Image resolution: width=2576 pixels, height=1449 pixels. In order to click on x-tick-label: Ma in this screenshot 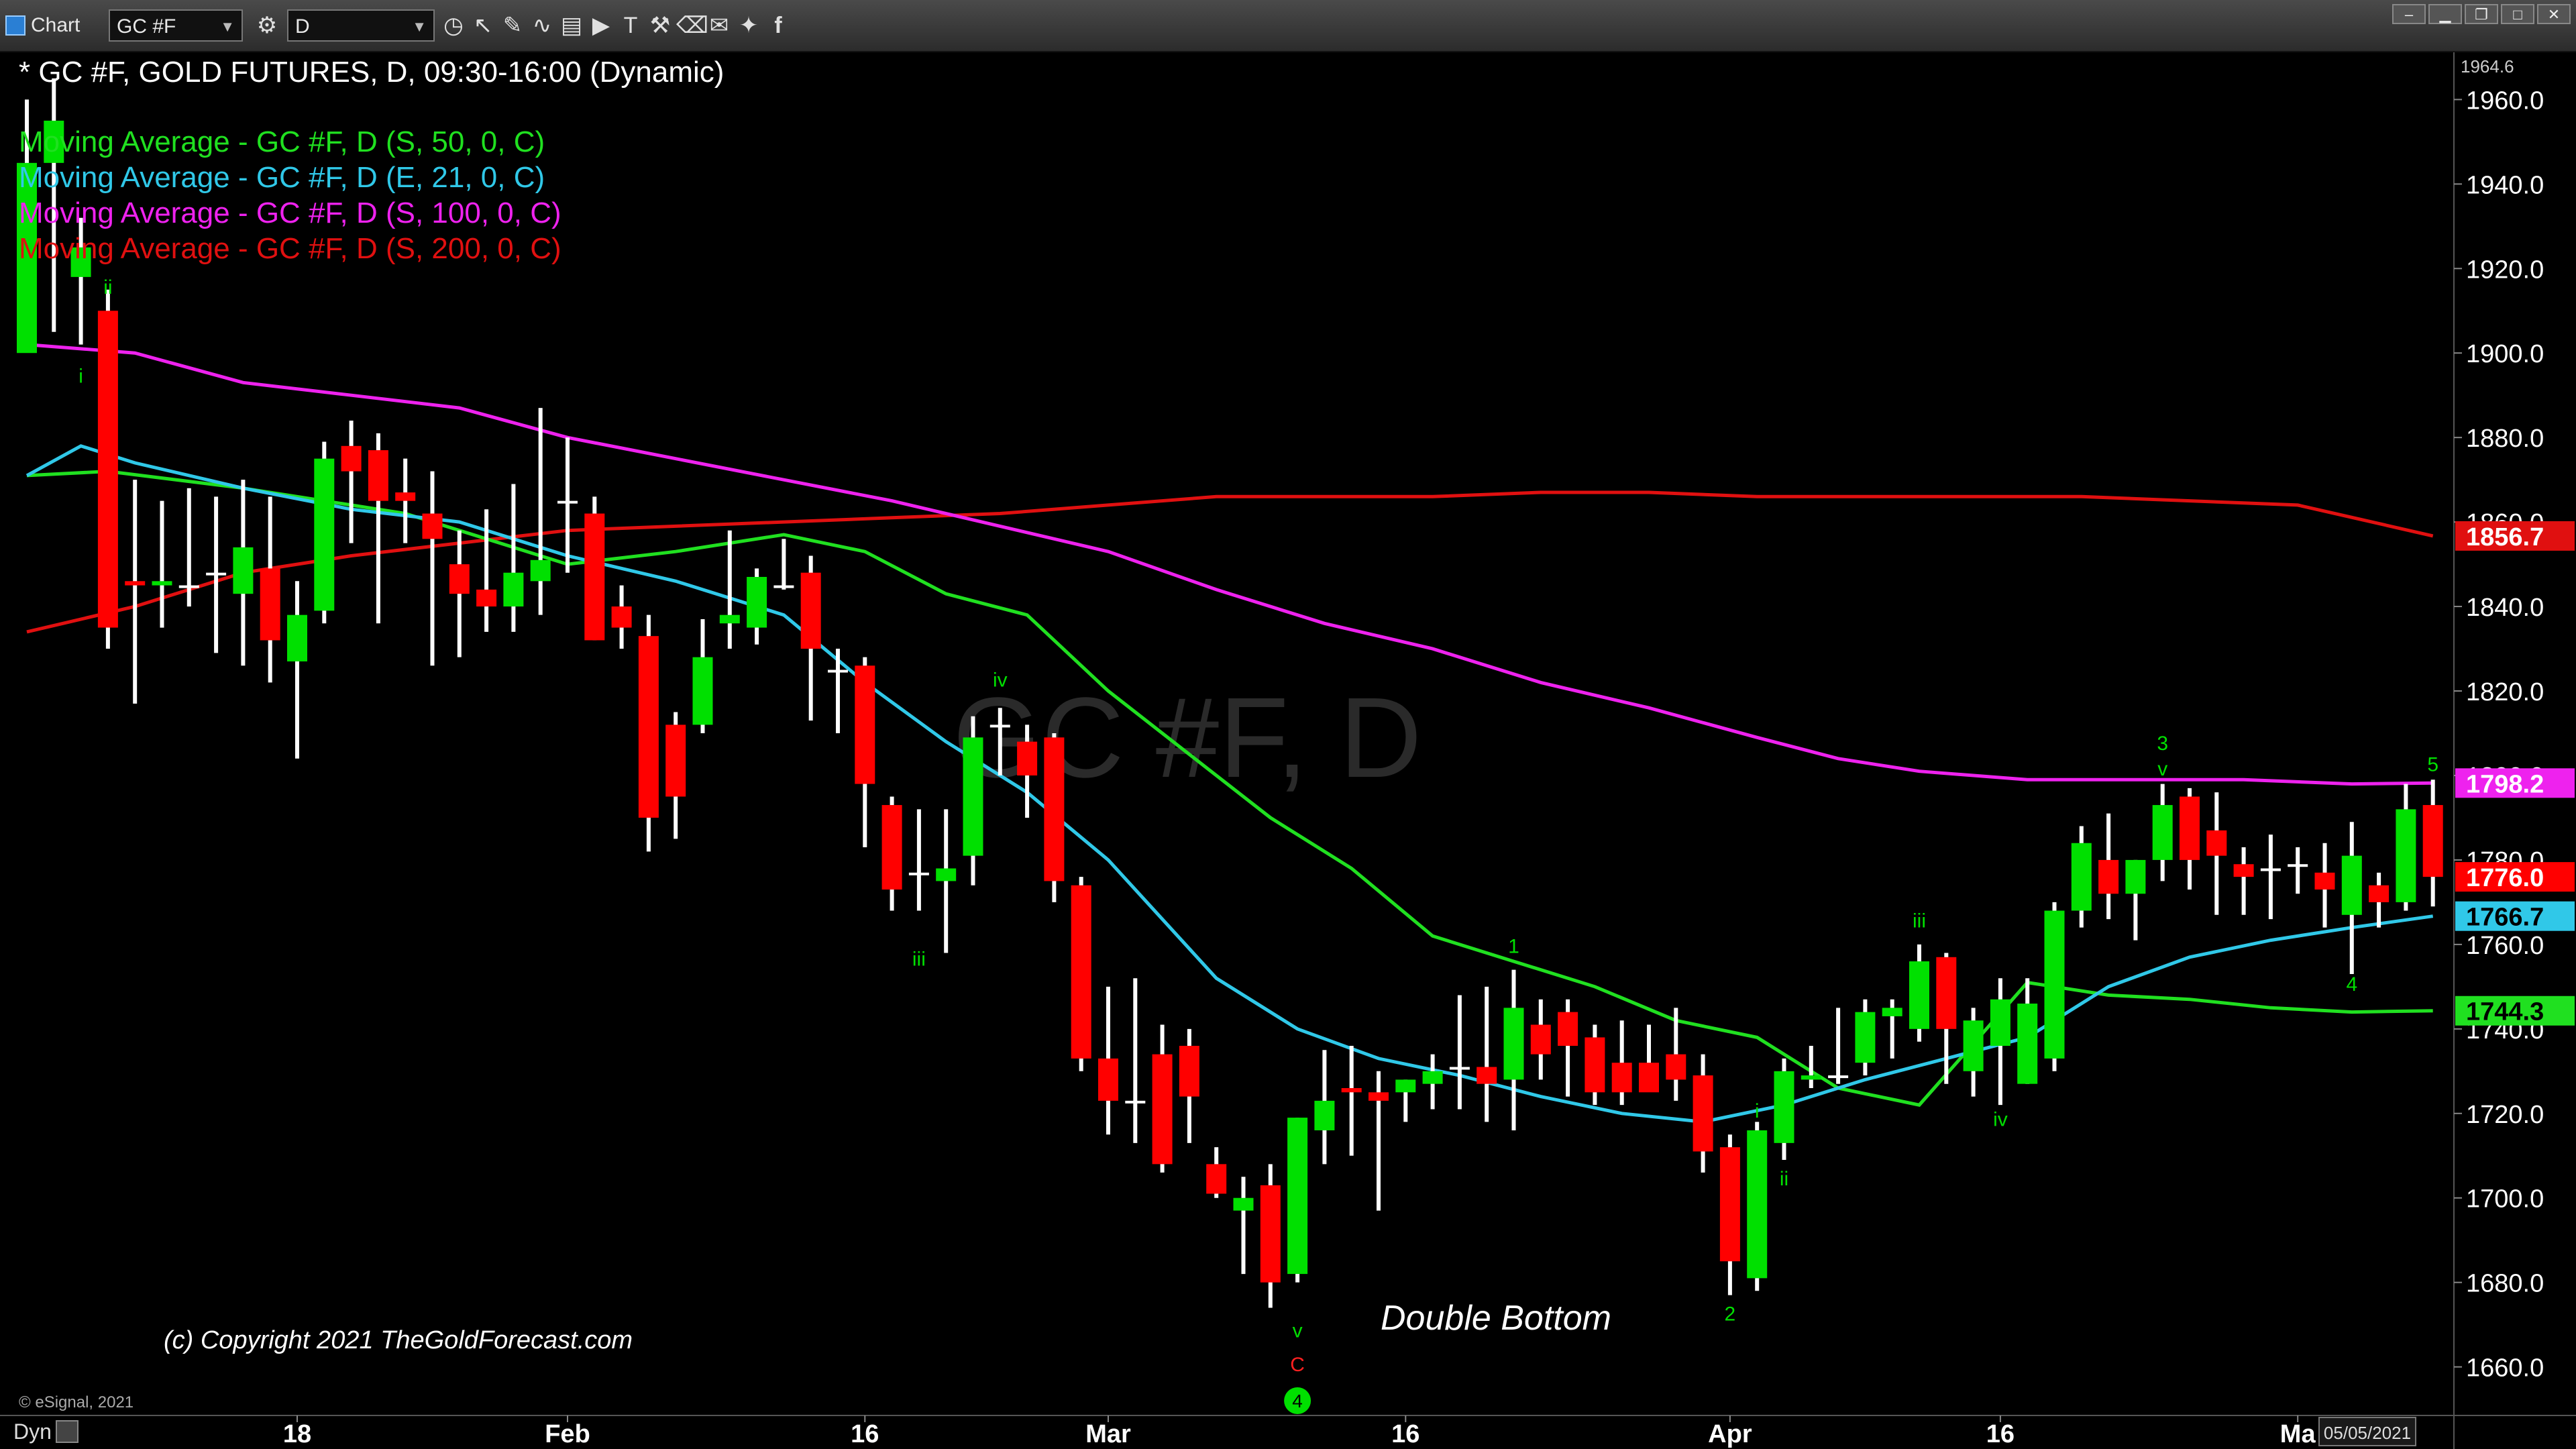, I will do `click(2298, 1434)`.